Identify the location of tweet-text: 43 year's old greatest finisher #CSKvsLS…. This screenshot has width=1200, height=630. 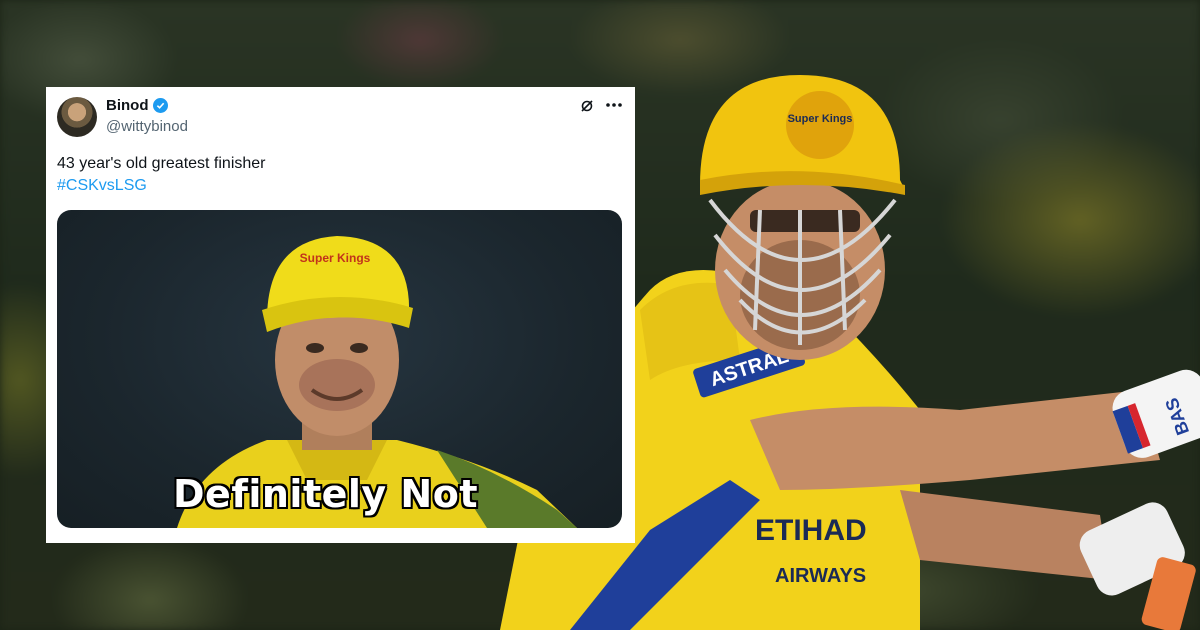
(161, 175).